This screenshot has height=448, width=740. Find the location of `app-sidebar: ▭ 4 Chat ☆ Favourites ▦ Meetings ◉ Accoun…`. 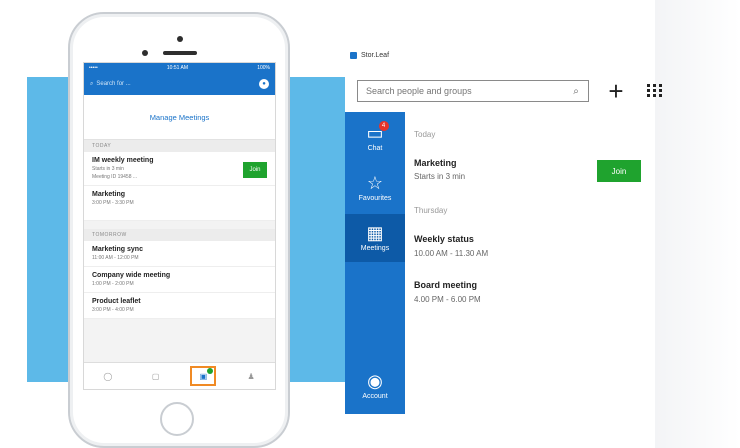

app-sidebar: ▭ 4 Chat ☆ Favourites ▦ Meetings ◉ Accoun… is located at coordinates (375, 263).